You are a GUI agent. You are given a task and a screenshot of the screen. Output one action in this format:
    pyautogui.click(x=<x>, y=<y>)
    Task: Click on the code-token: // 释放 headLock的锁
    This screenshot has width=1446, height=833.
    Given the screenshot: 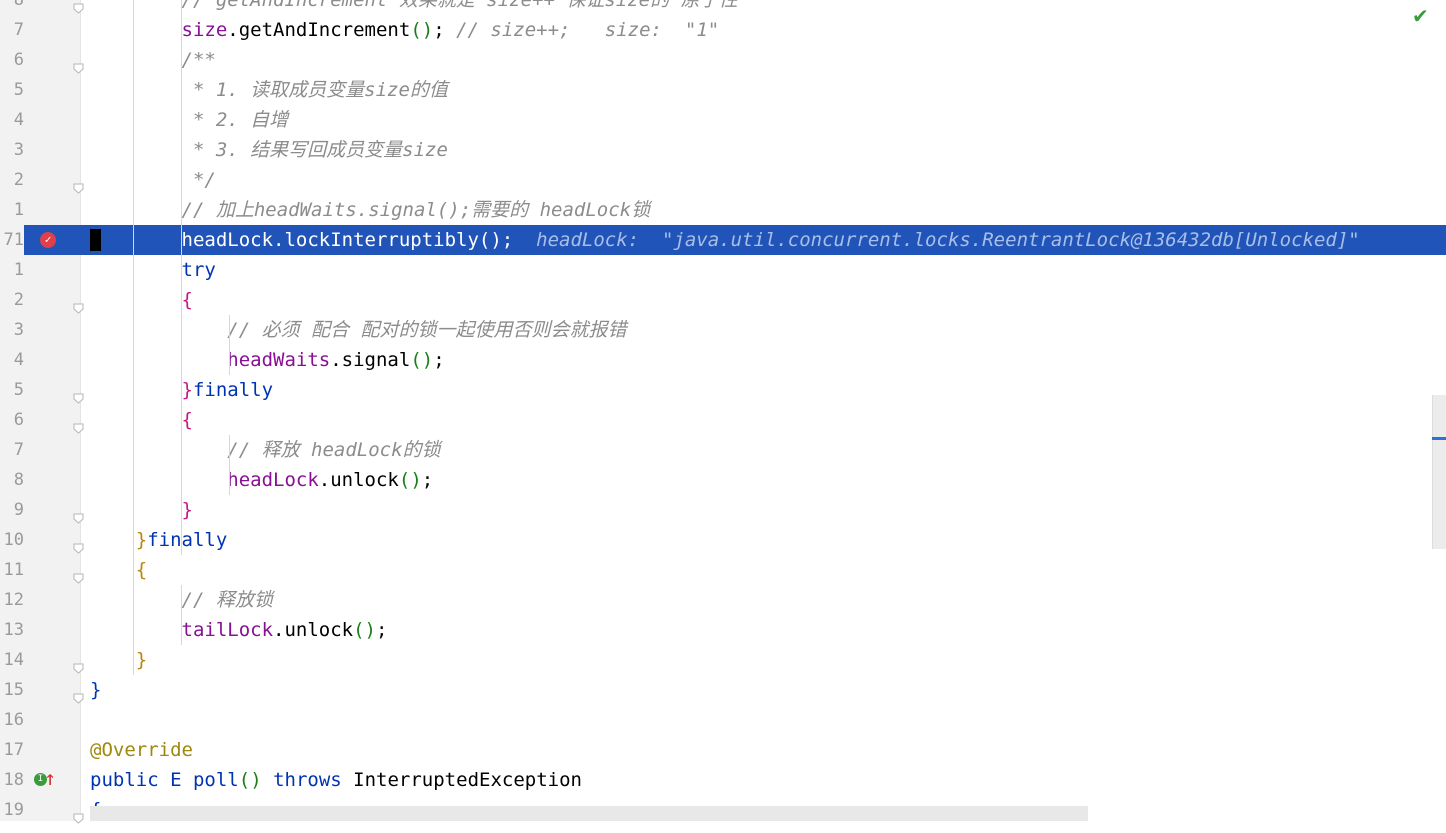 What is the action you would take?
    pyautogui.click(x=334, y=450)
    